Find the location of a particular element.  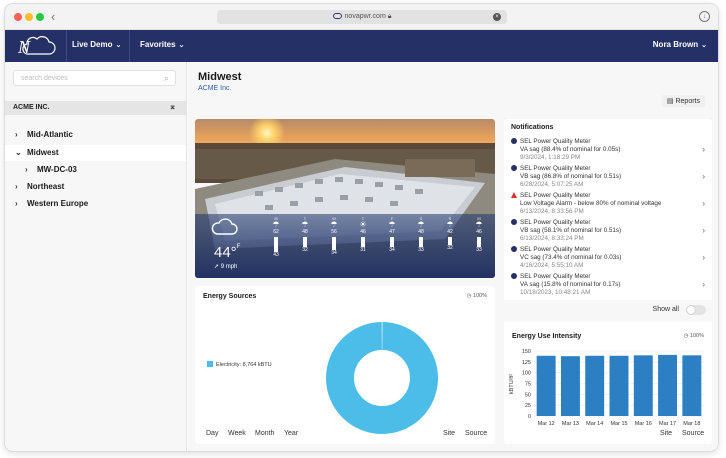

tab-day: Day is located at coordinates (212, 433).